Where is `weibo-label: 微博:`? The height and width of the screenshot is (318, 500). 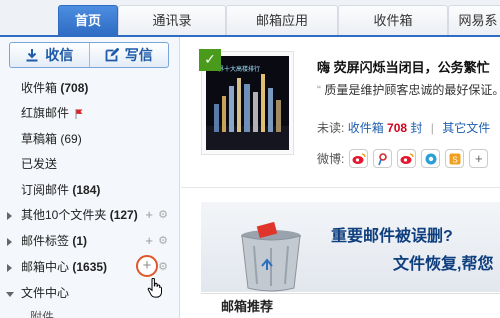 weibo-label: 微博: is located at coordinates (331, 159).